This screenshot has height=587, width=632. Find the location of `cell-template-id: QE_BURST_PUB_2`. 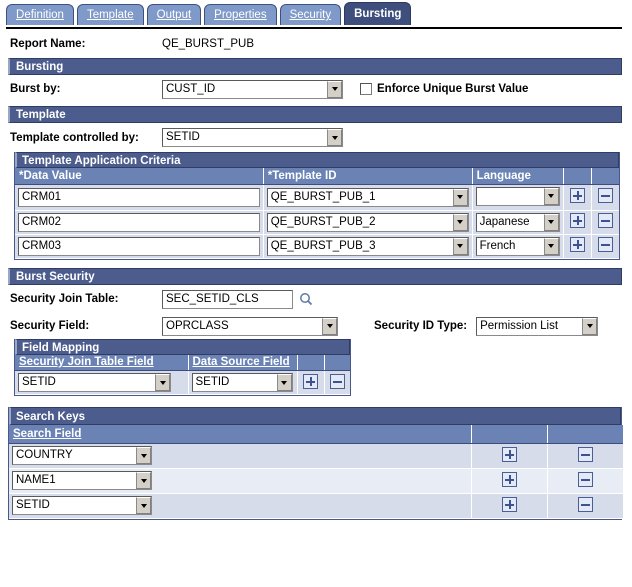

cell-template-id: QE_BURST_PUB_2 is located at coordinates (368, 222).